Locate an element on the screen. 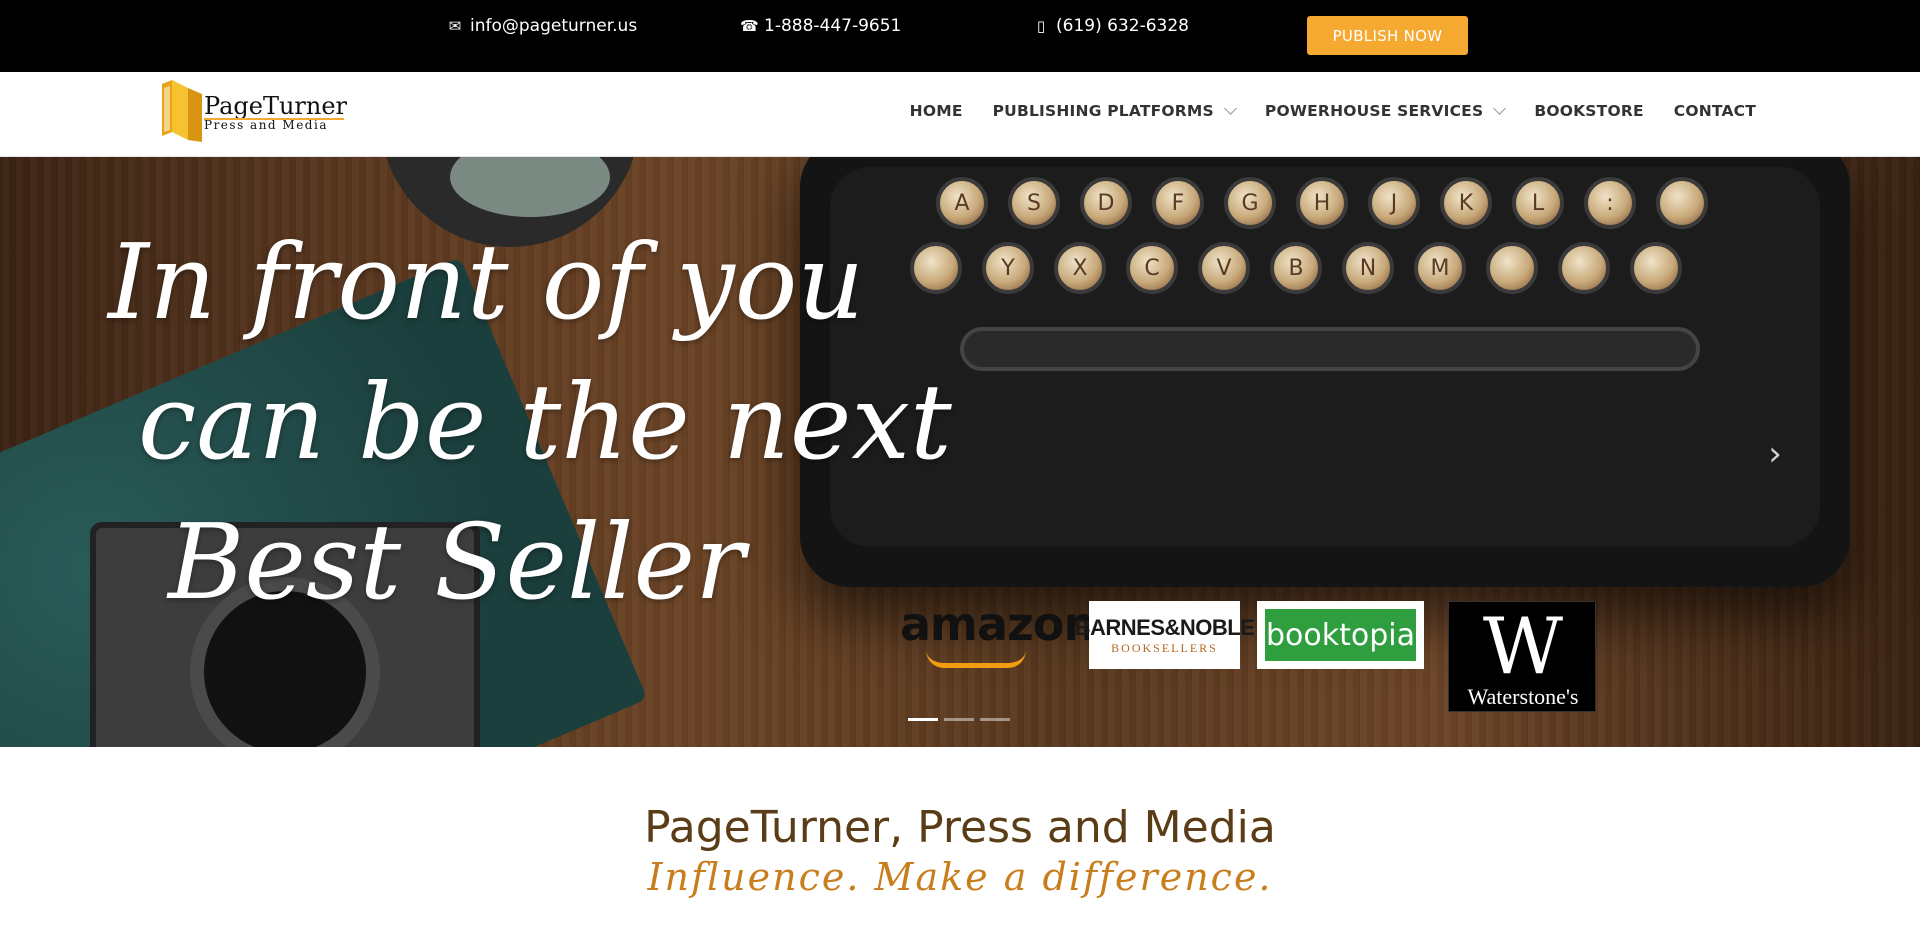  typewriter-key: M is located at coordinates (1440, 268).